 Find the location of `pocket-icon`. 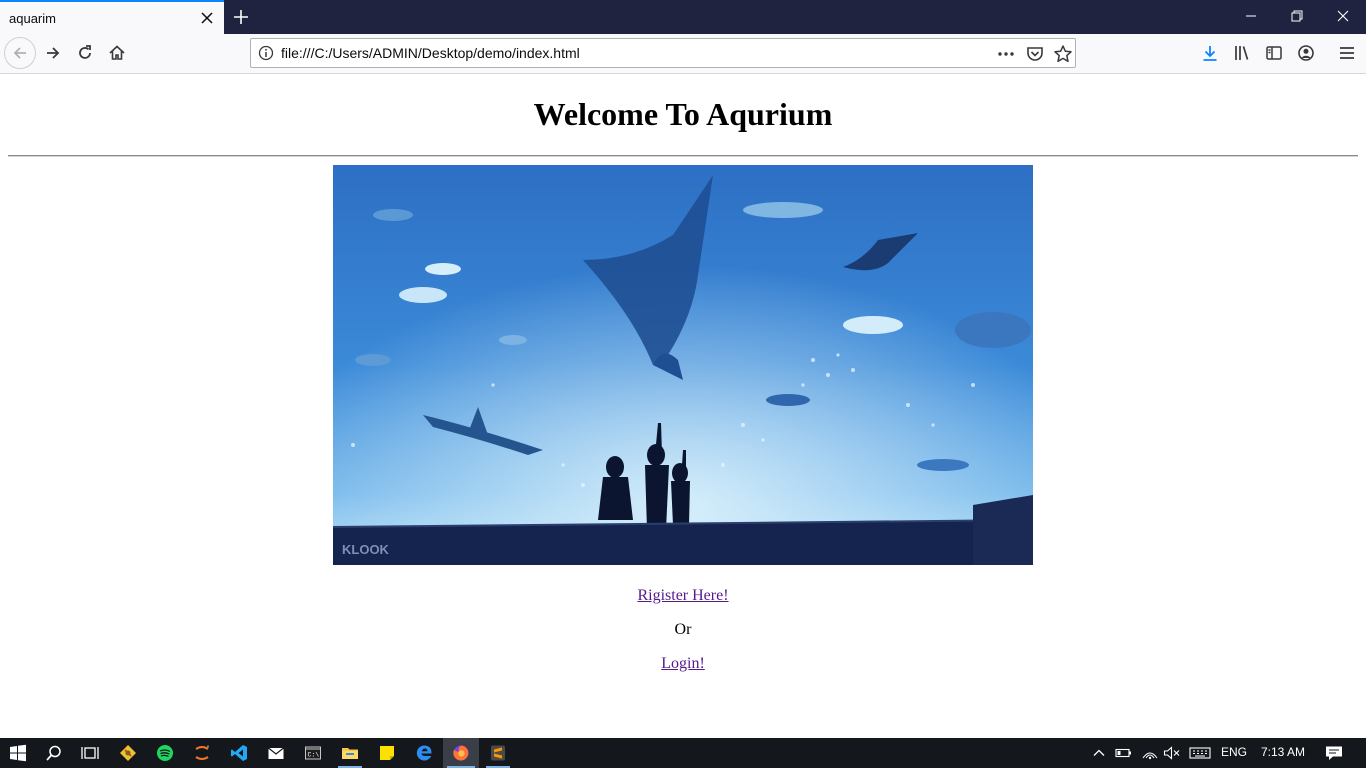

pocket-icon is located at coordinates (1035, 54).